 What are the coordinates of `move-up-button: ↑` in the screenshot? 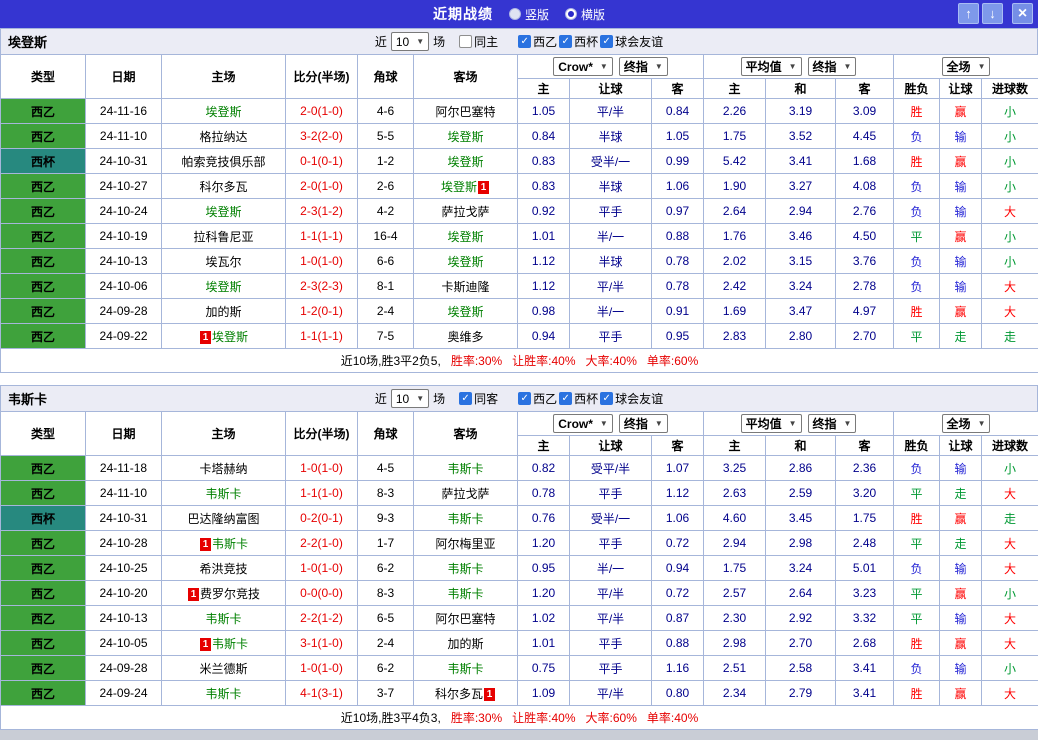 It's located at (968, 13).